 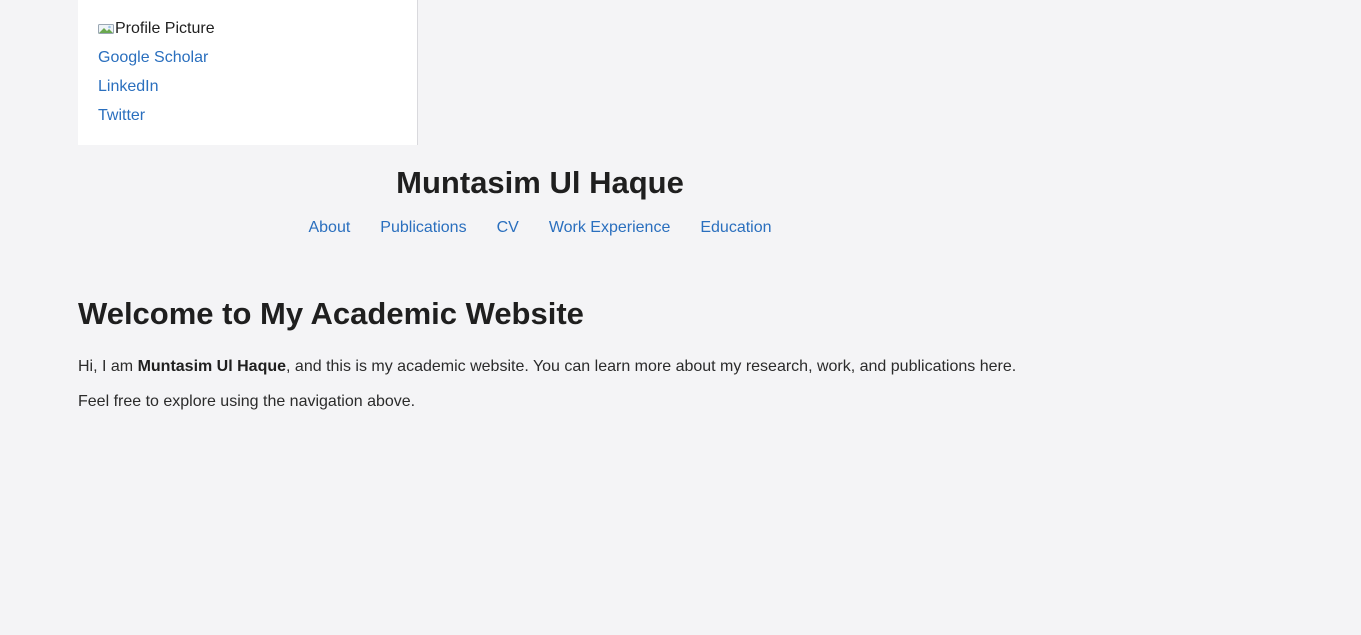 What do you see at coordinates (331, 313) in the screenshot?
I see `page-heading: Welcome to My Academic Website` at bounding box center [331, 313].